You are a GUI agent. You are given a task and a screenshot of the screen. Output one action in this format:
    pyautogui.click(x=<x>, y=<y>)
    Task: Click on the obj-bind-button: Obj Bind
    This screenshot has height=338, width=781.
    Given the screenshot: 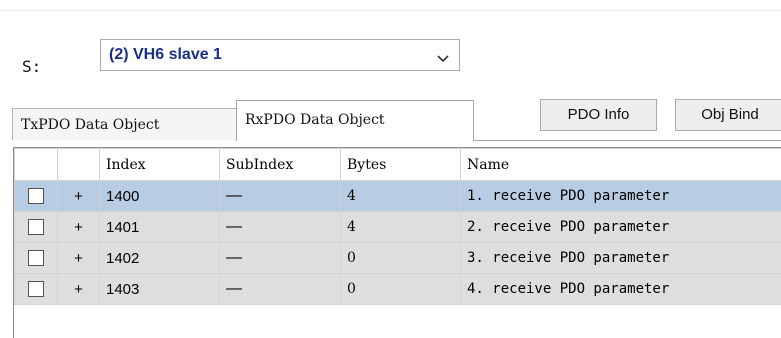 What is the action you would take?
    pyautogui.click(x=728, y=115)
    